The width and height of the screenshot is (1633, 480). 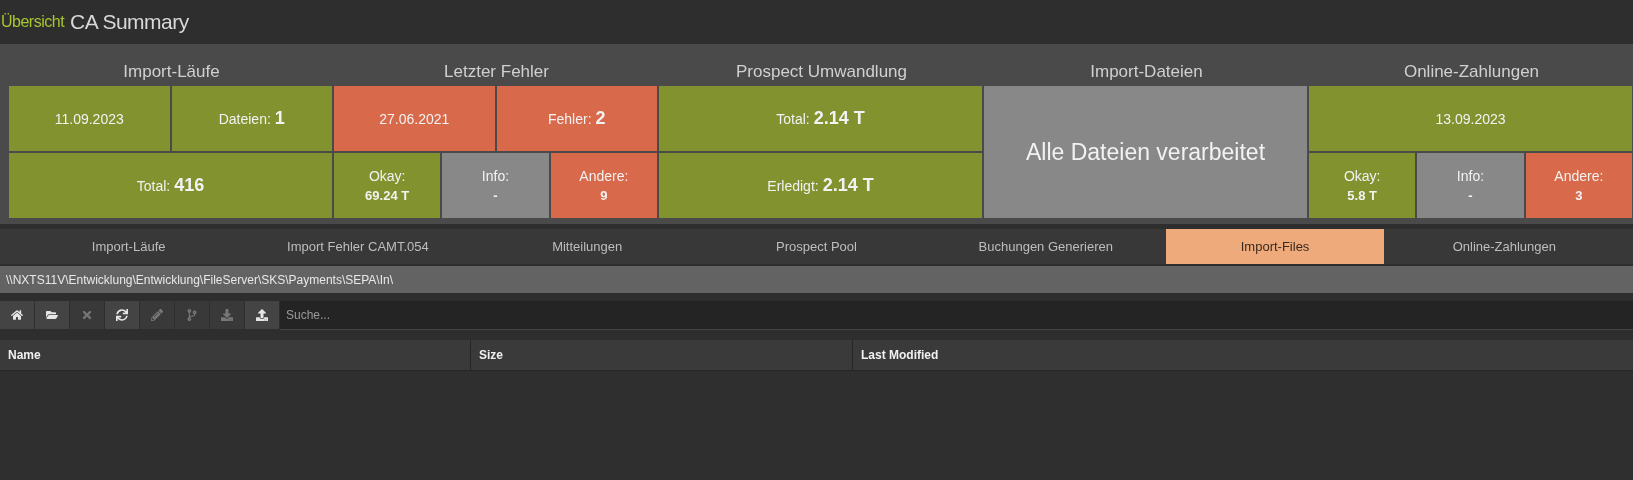 I want to click on group-title: Import-Läufe, so click(x=171, y=72).